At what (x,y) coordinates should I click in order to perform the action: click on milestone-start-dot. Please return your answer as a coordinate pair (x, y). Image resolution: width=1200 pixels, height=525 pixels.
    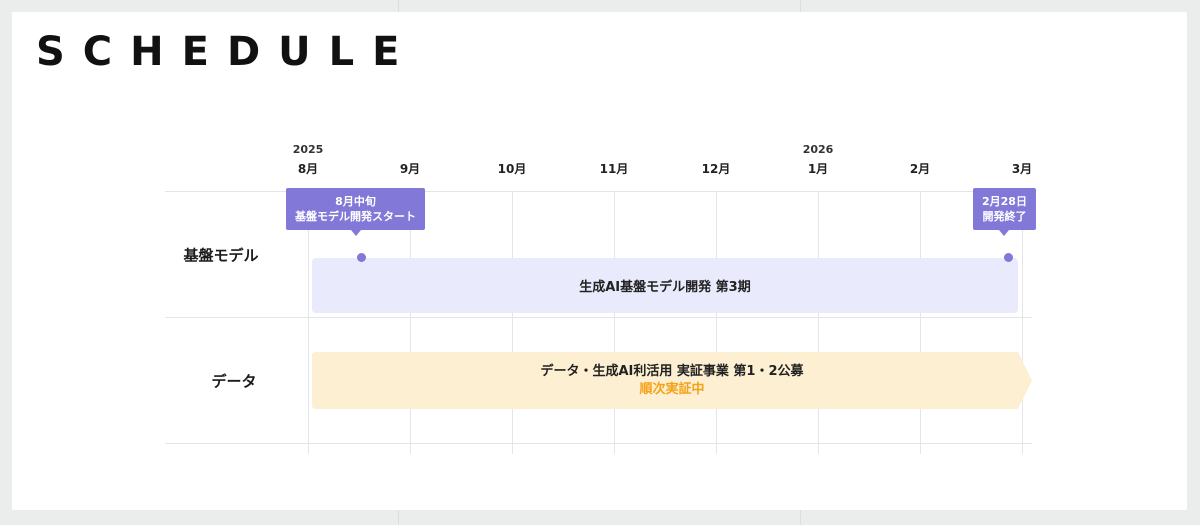
    Looking at the image, I should click on (361, 257).